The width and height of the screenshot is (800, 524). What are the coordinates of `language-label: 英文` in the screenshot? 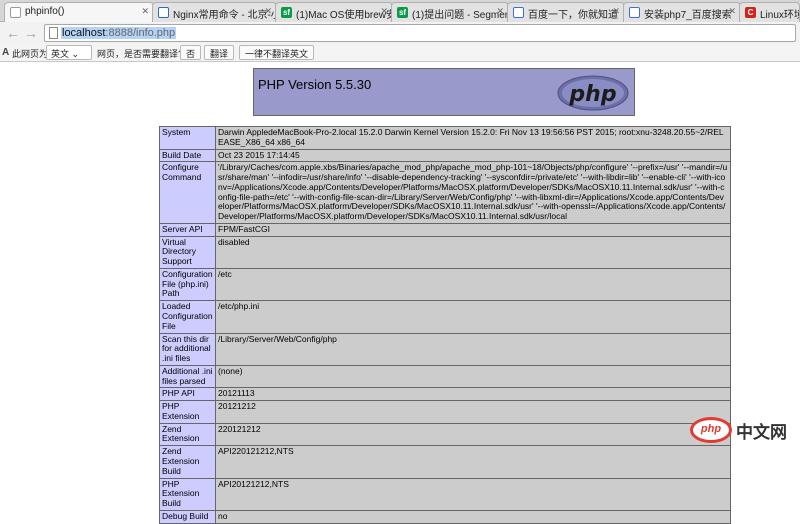 It's located at (60, 54).